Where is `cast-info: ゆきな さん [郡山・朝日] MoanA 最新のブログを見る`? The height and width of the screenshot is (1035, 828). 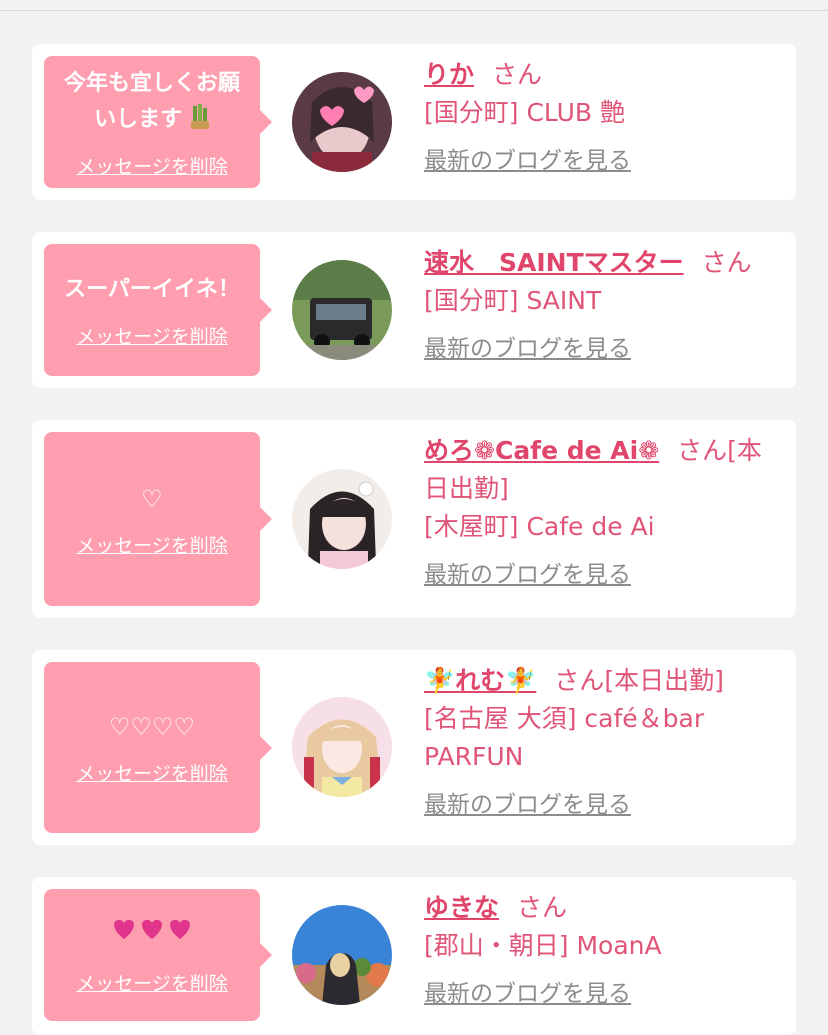 cast-info: ゆきな さん [郡山・朝日] MoanA 最新のブログを見る is located at coordinates (604, 951).